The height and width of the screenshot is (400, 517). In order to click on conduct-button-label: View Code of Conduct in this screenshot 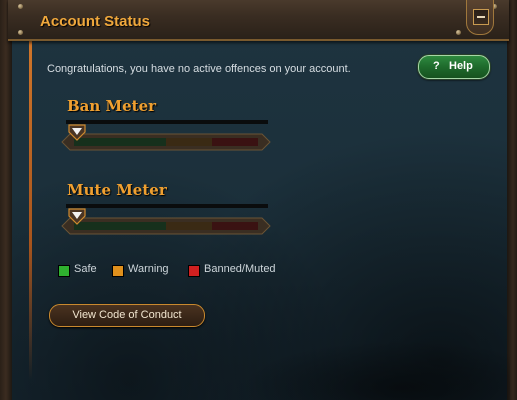, I will do `click(127, 315)`.